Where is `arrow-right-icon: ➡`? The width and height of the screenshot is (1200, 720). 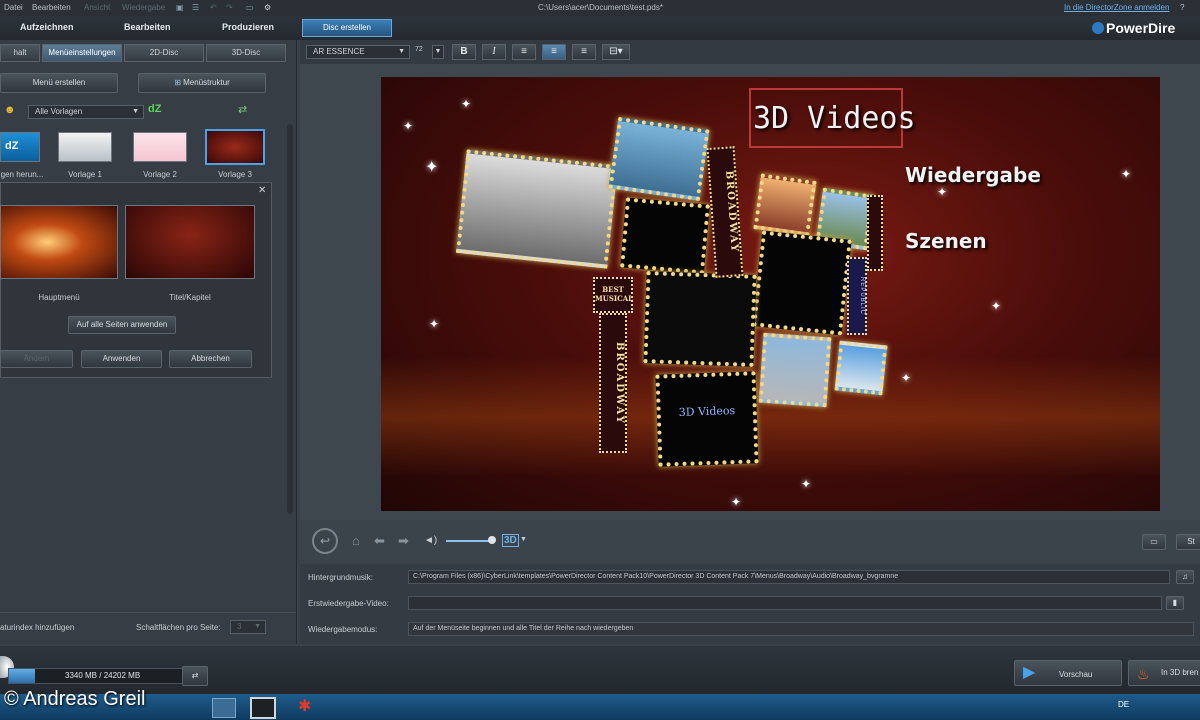
arrow-right-icon: ➡ is located at coordinates (403, 541).